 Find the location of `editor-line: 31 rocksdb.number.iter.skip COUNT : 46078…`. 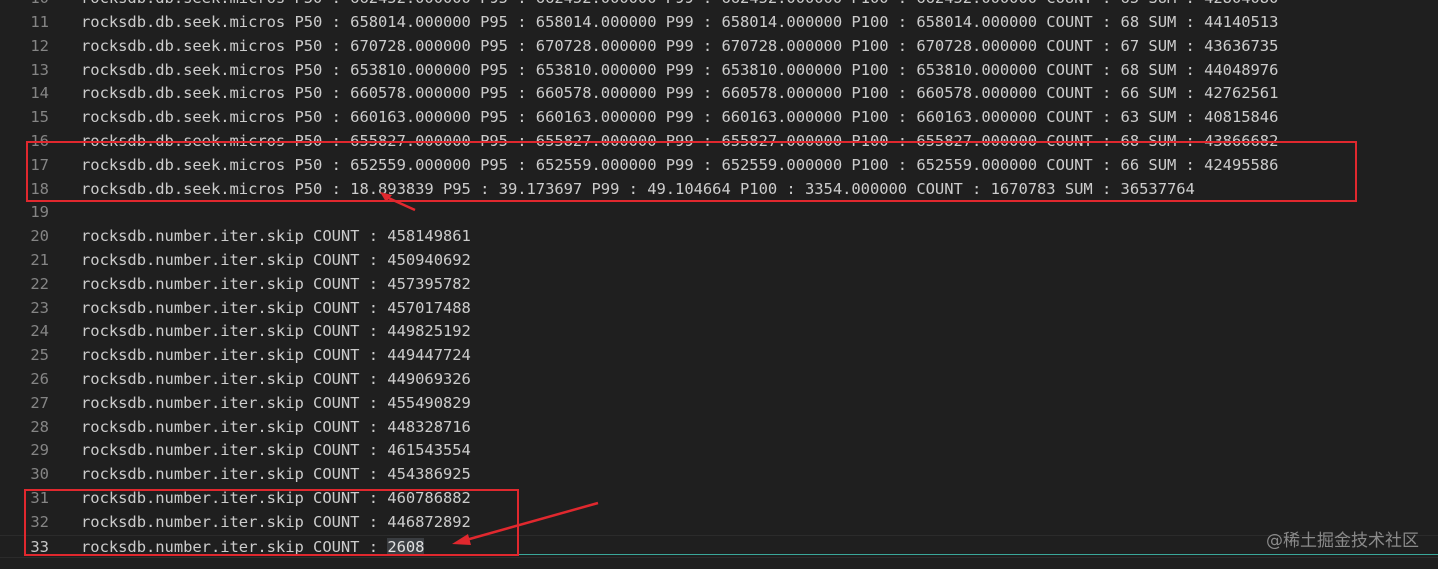

editor-line: 31 rocksdb.number.iter.skip COUNT : 46078… is located at coordinates (719, 499).